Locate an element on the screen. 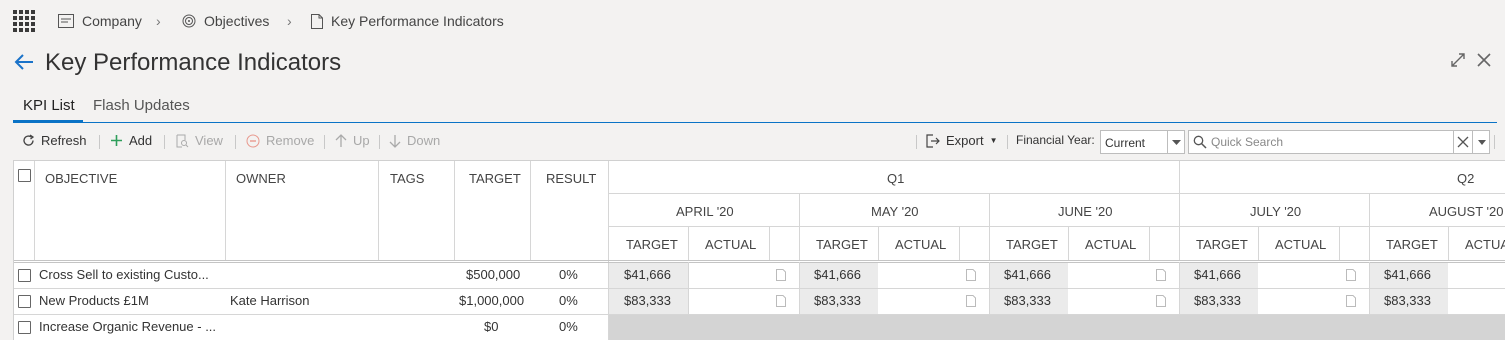  month-header: AUGUST '20 is located at coordinates (1466, 211).